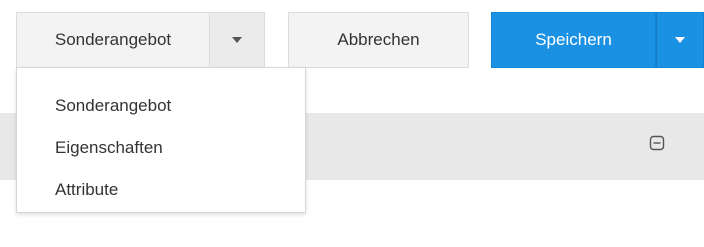  I want to click on section-select-label: Sonderangebot, so click(113, 39).